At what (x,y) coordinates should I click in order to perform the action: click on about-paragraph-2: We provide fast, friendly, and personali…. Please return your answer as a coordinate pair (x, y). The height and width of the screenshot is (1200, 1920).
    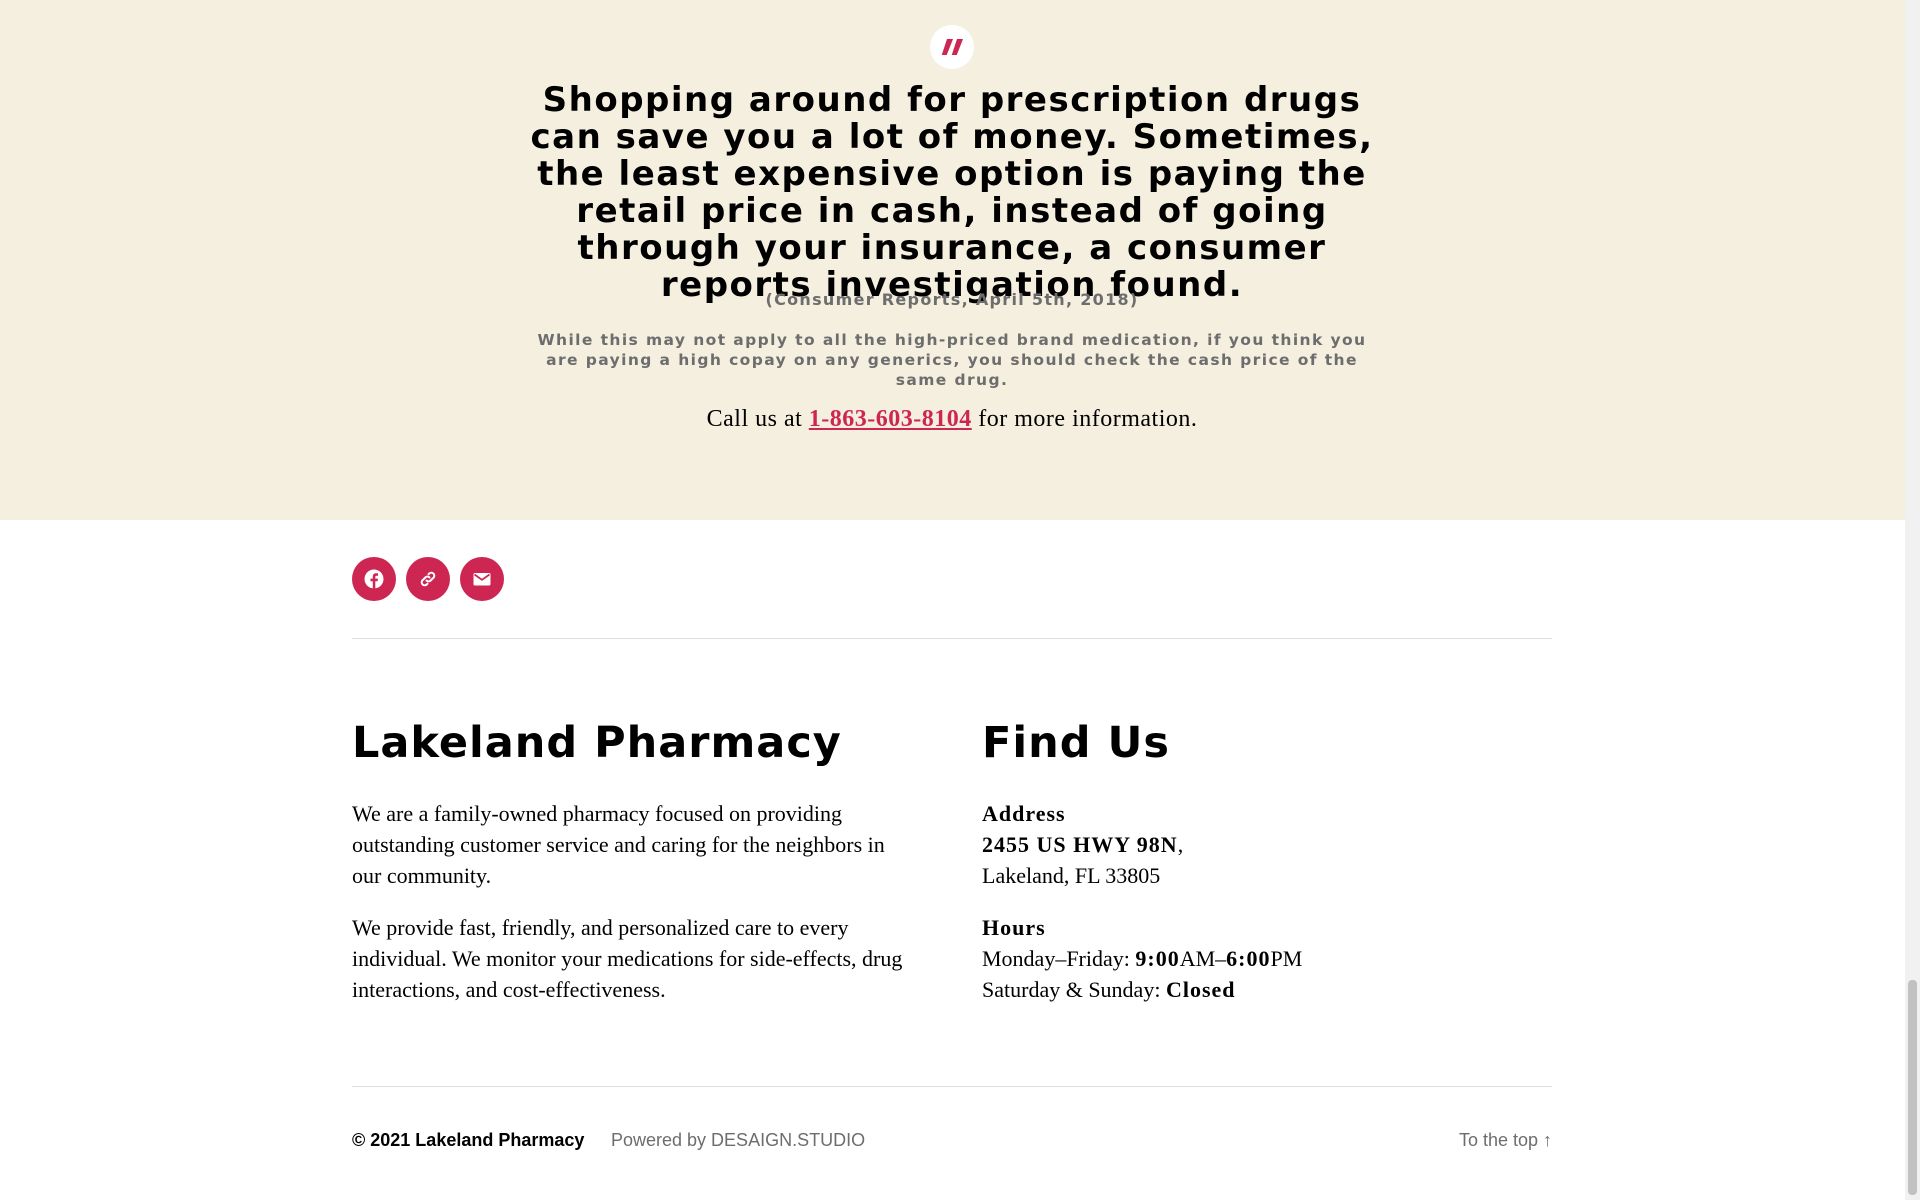
    Looking at the image, I should click on (627, 958).